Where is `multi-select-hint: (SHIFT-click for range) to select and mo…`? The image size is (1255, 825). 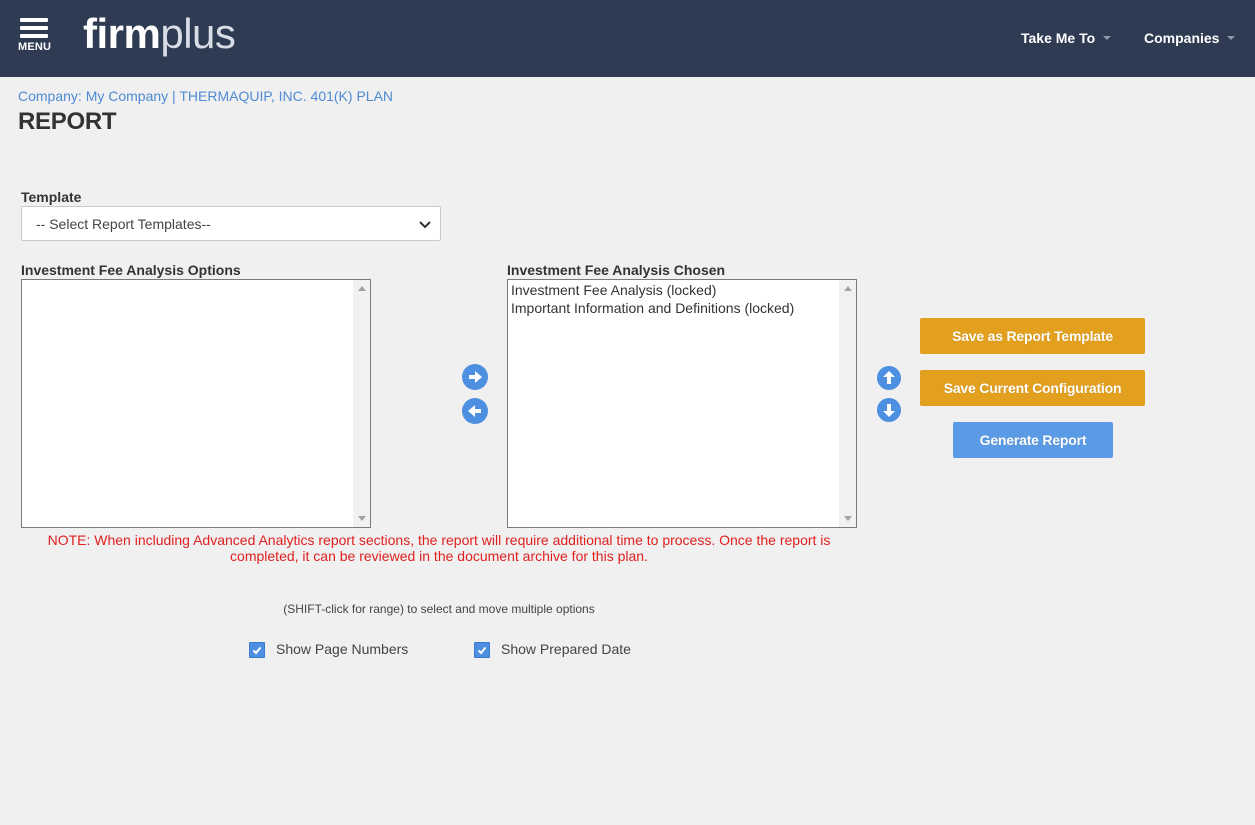 multi-select-hint: (SHIFT-click for range) to select and mo… is located at coordinates (439, 609).